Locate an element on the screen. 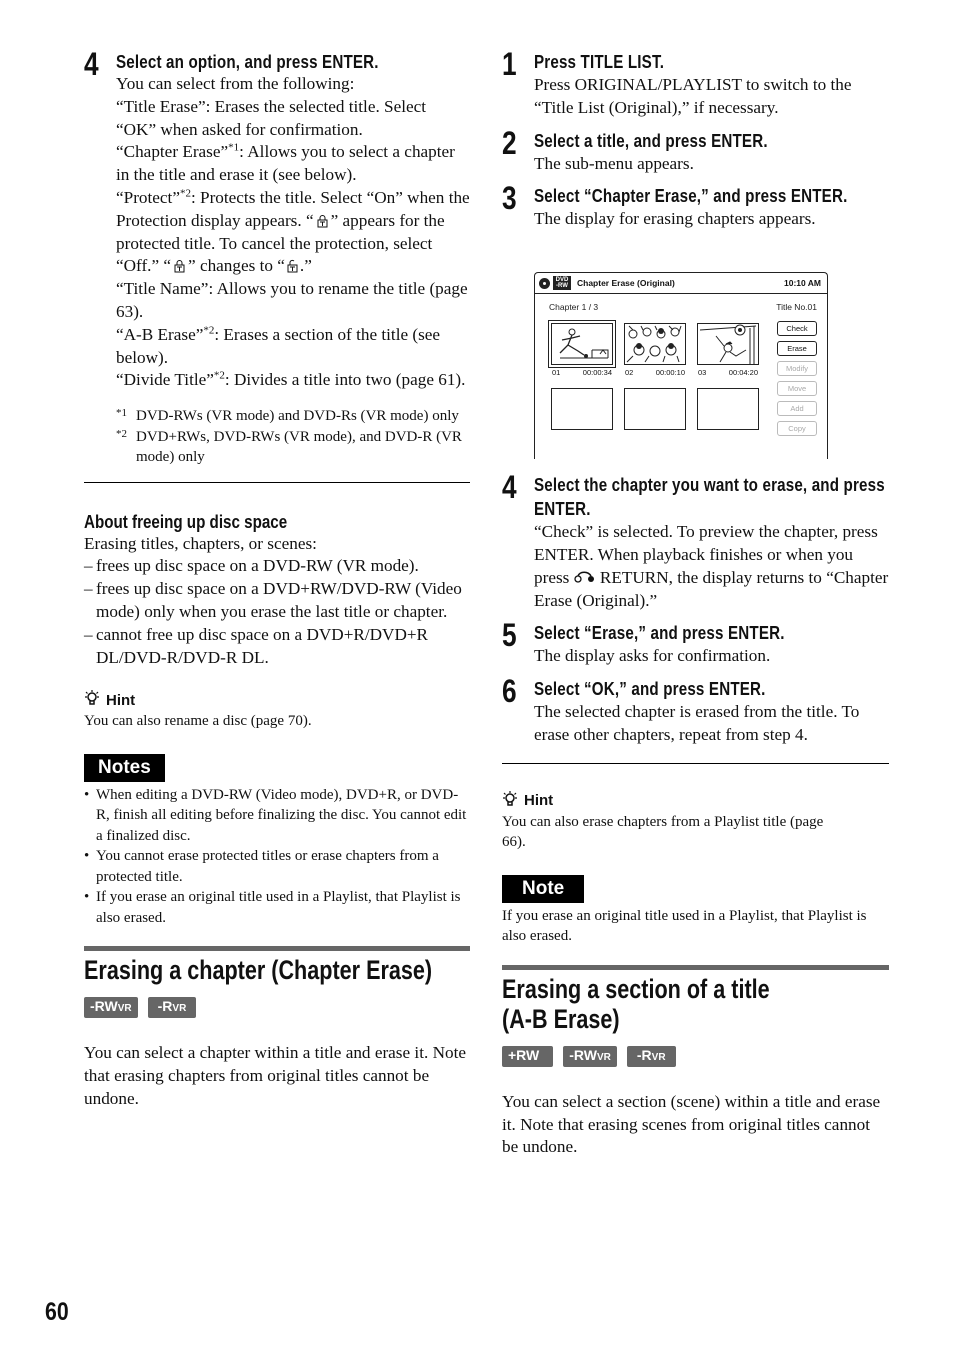 This screenshot has width=954, height=1352. return-icon is located at coordinates (584, 577).